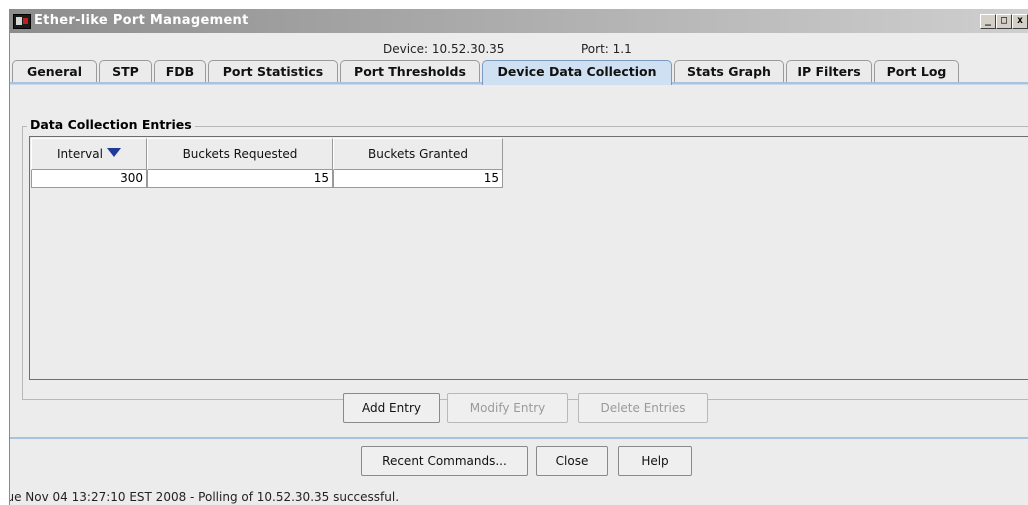 The image size is (1028, 505). What do you see at coordinates (418, 154) in the screenshot?
I see `column-header-buckets-granted: Buckets Granted` at bounding box center [418, 154].